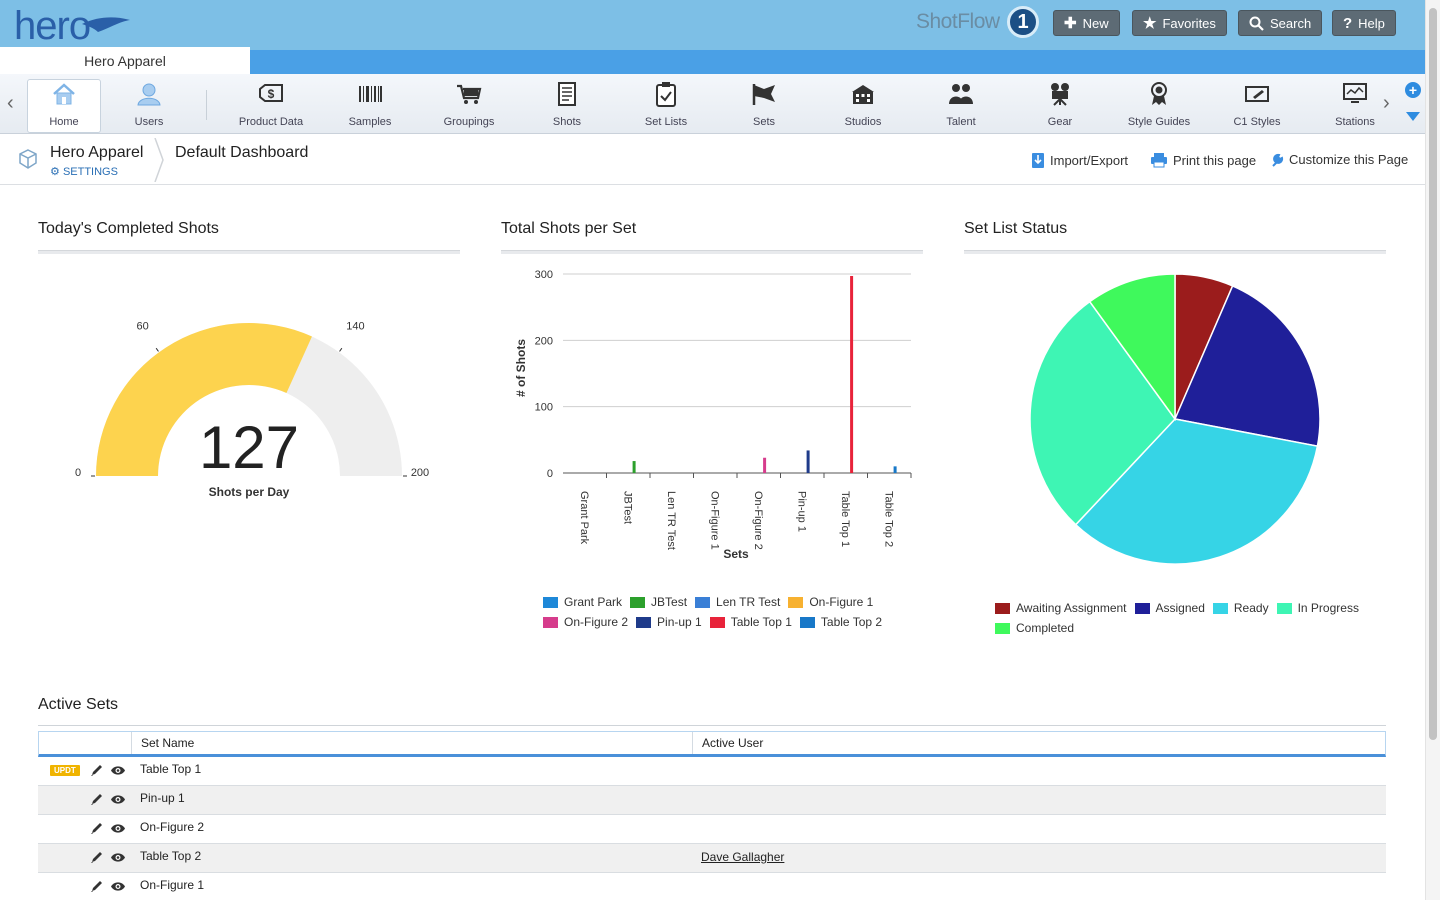 The height and width of the screenshot is (900, 1440). What do you see at coordinates (106, 24) in the screenshot?
I see `logo-swoosh-icon` at bounding box center [106, 24].